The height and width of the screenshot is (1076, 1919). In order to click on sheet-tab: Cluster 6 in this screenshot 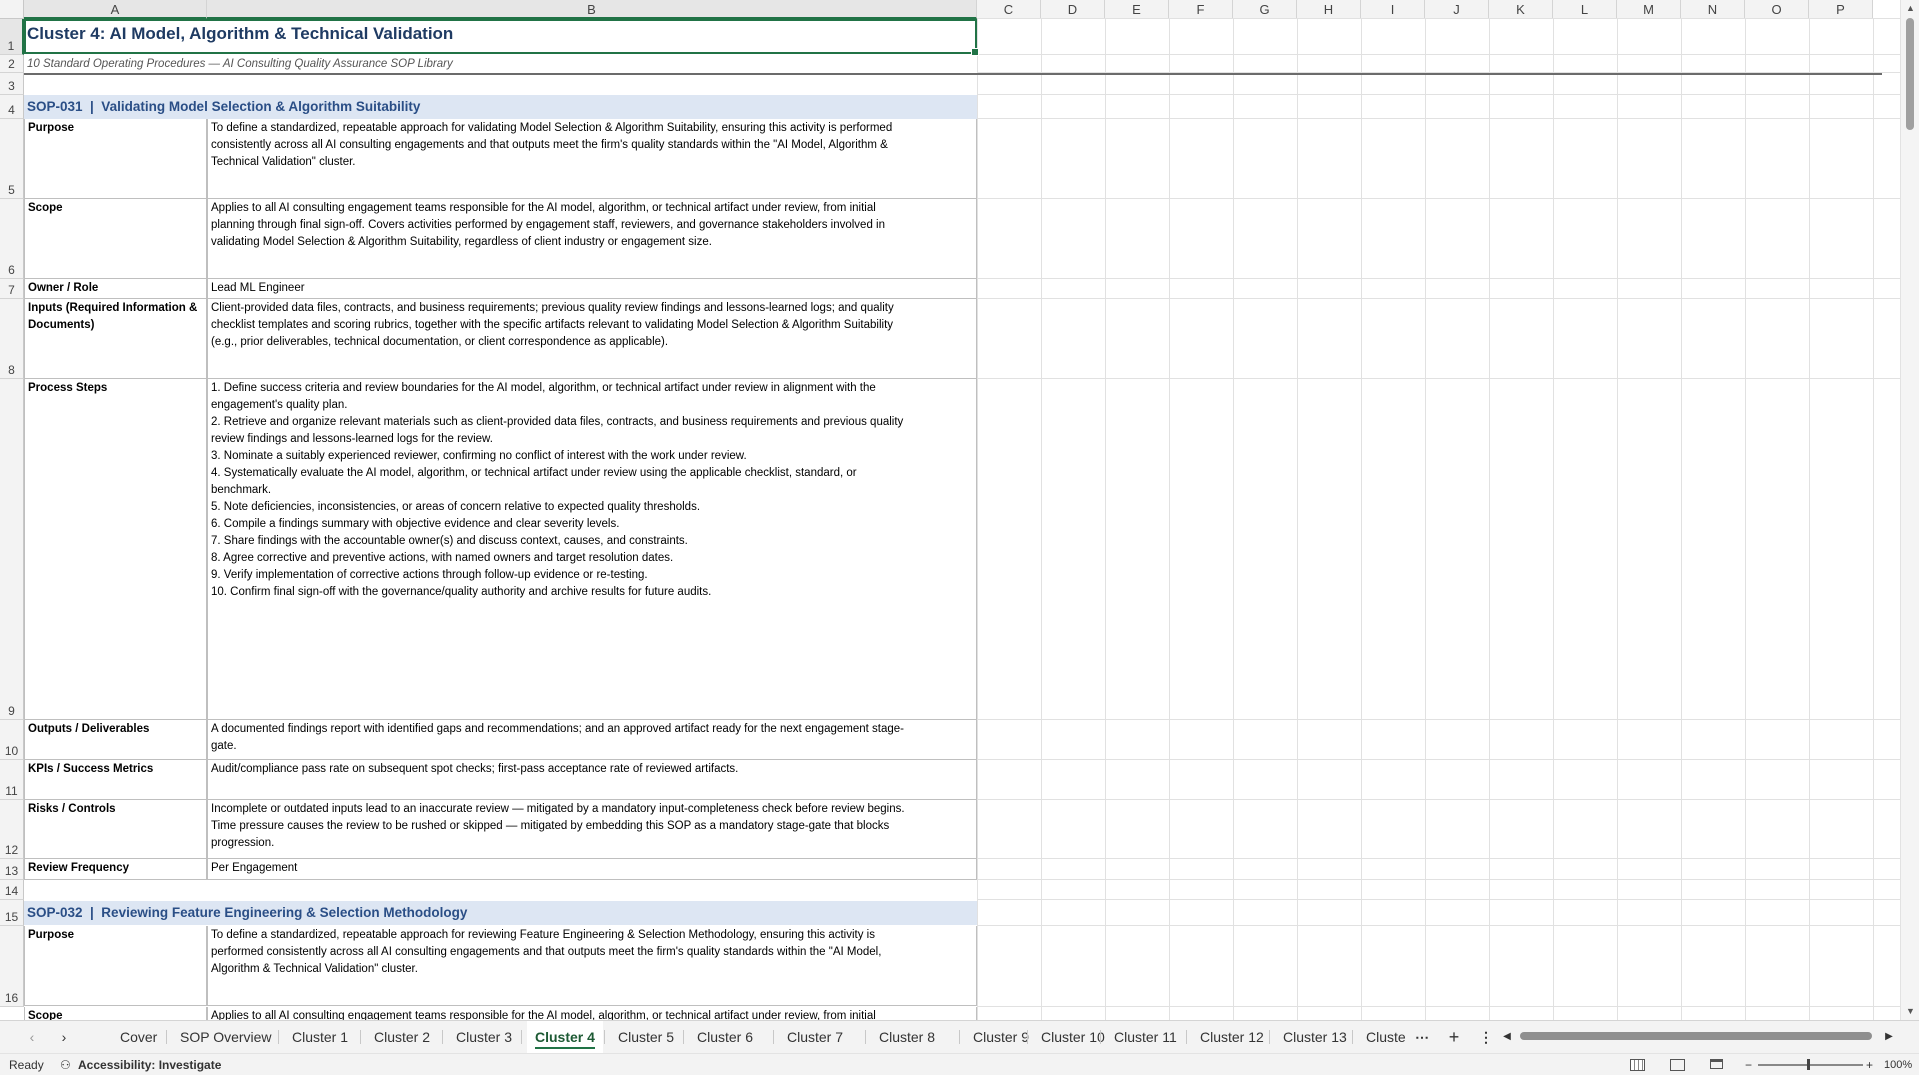, I will do `click(725, 1037)`.